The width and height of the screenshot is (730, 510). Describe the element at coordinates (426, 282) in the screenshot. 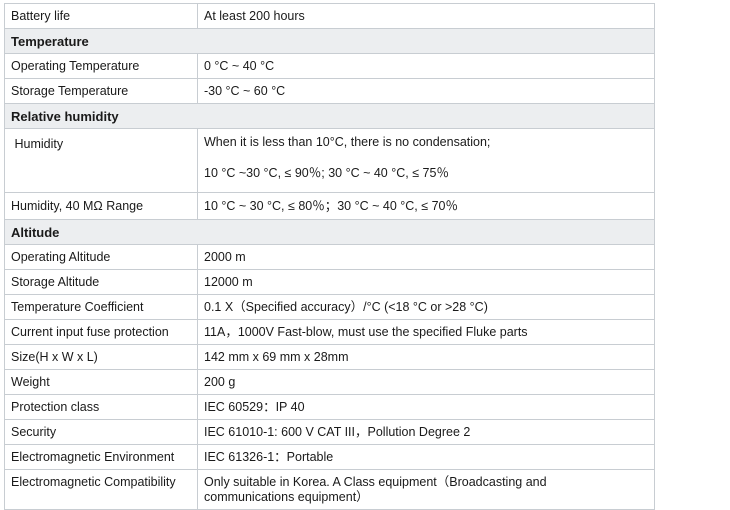

I see `row-value: 12000 m` at that location.